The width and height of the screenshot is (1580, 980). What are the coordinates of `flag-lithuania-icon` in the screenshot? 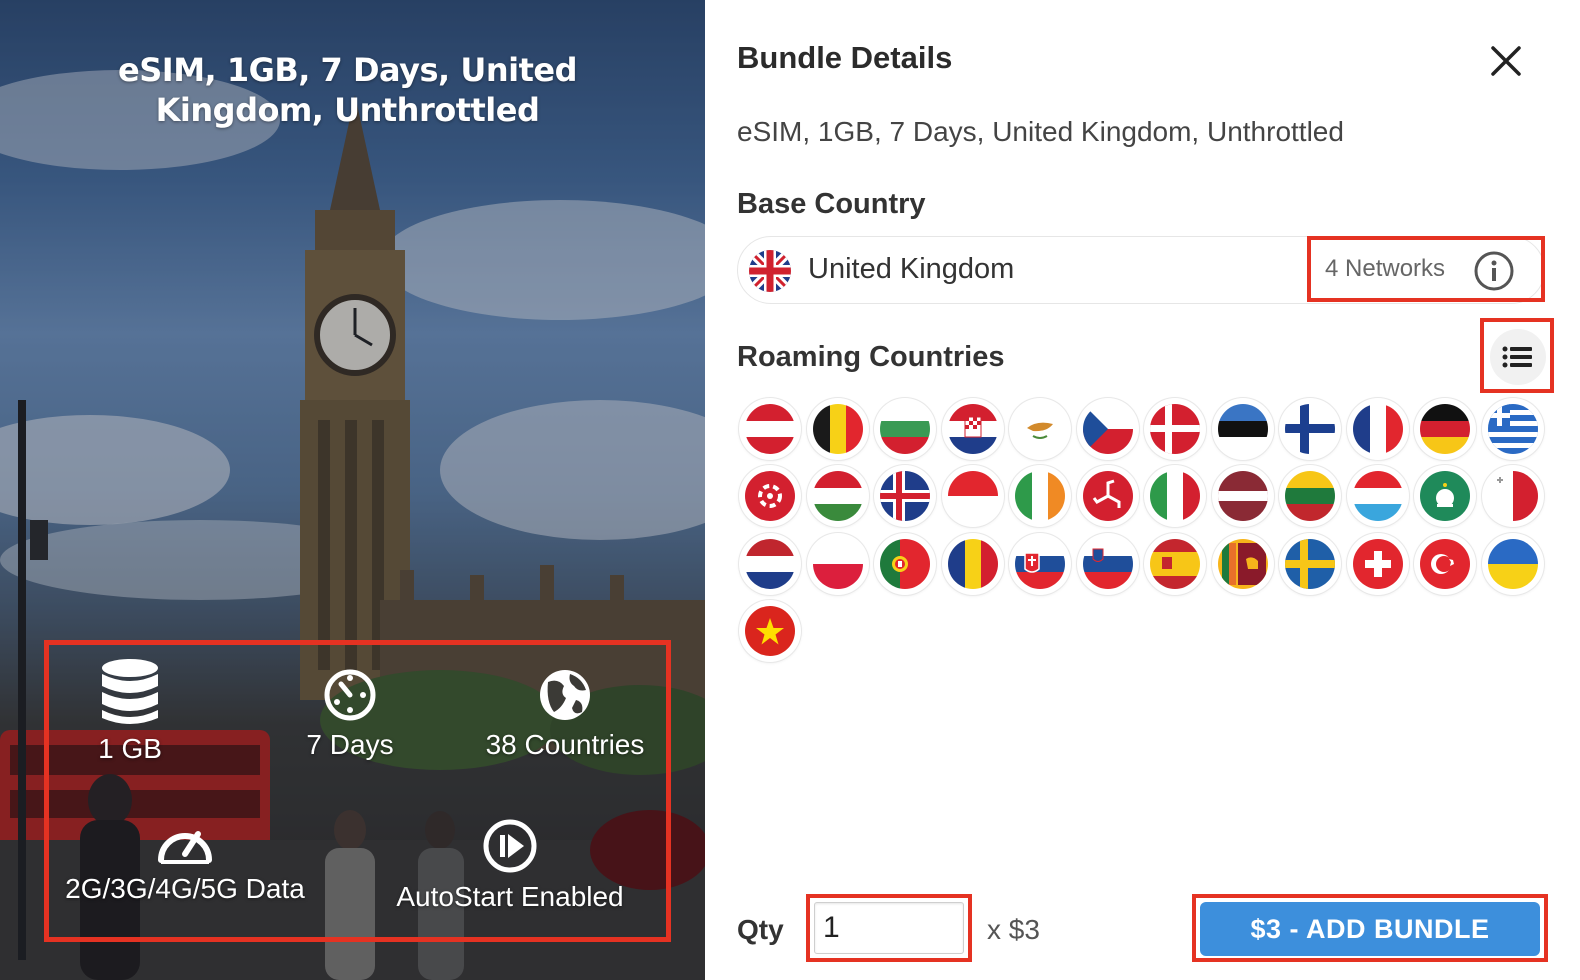 It's located at (1310, 496).